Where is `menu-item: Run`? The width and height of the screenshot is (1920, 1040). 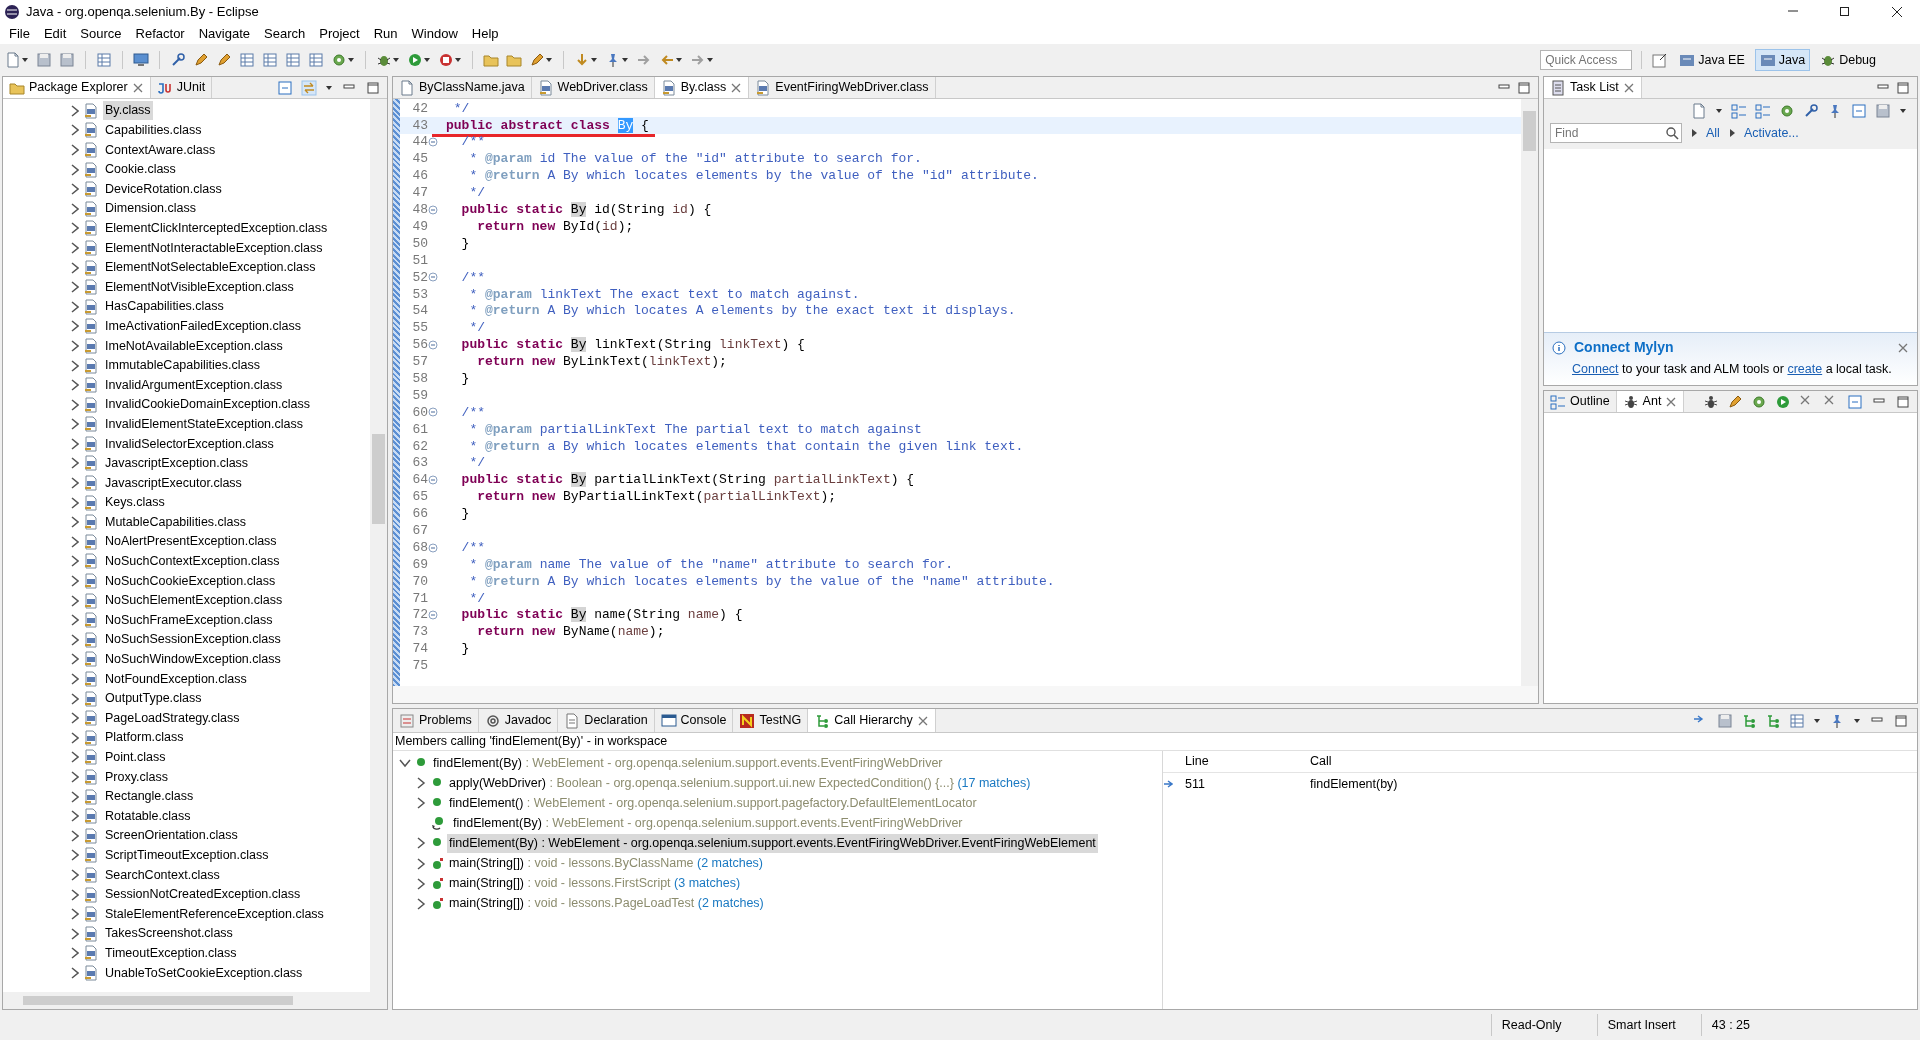
menu-item: Run is located at coordinates (385, 34).